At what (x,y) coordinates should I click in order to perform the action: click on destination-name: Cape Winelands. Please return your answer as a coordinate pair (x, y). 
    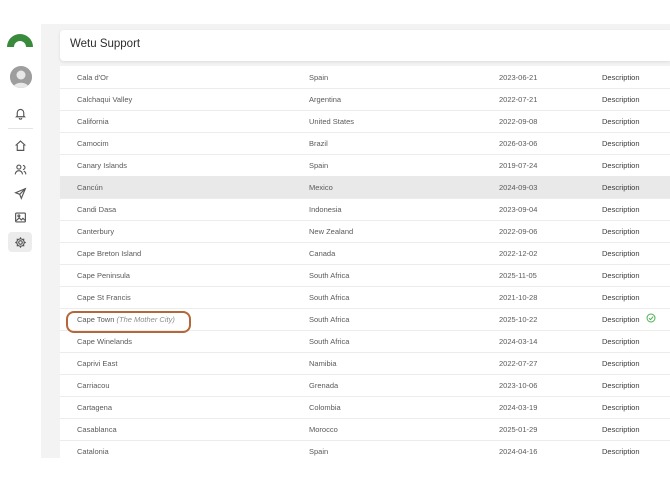
    Looking at the image, I should click on (104, 341).